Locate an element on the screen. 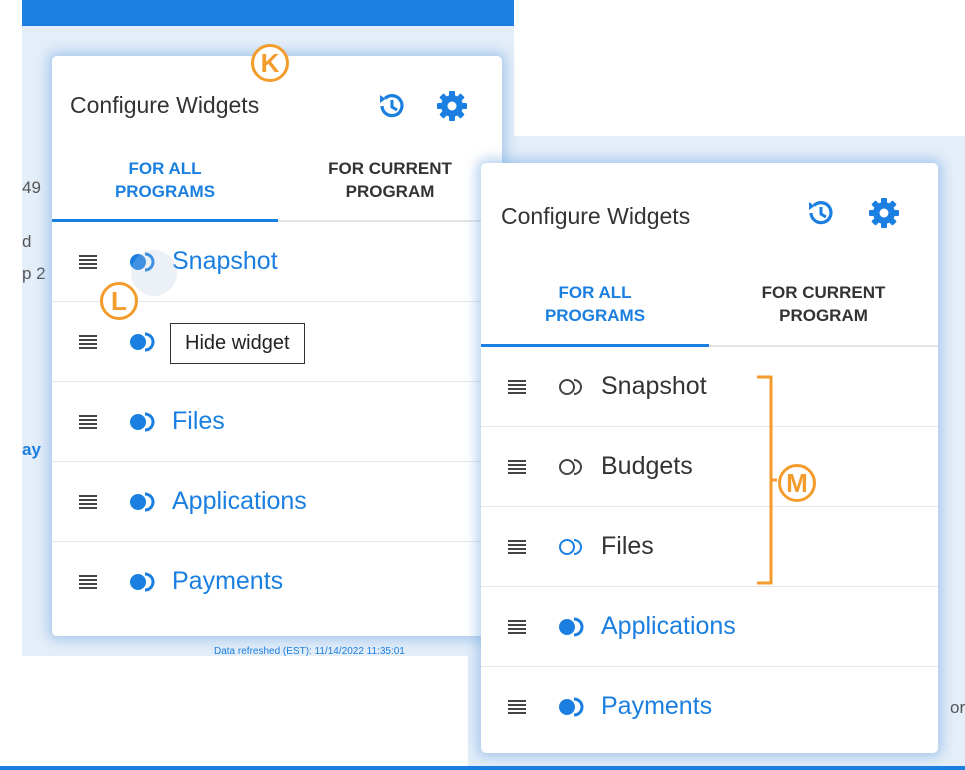  bg-text: 49 is located at coordinates (31, 187).